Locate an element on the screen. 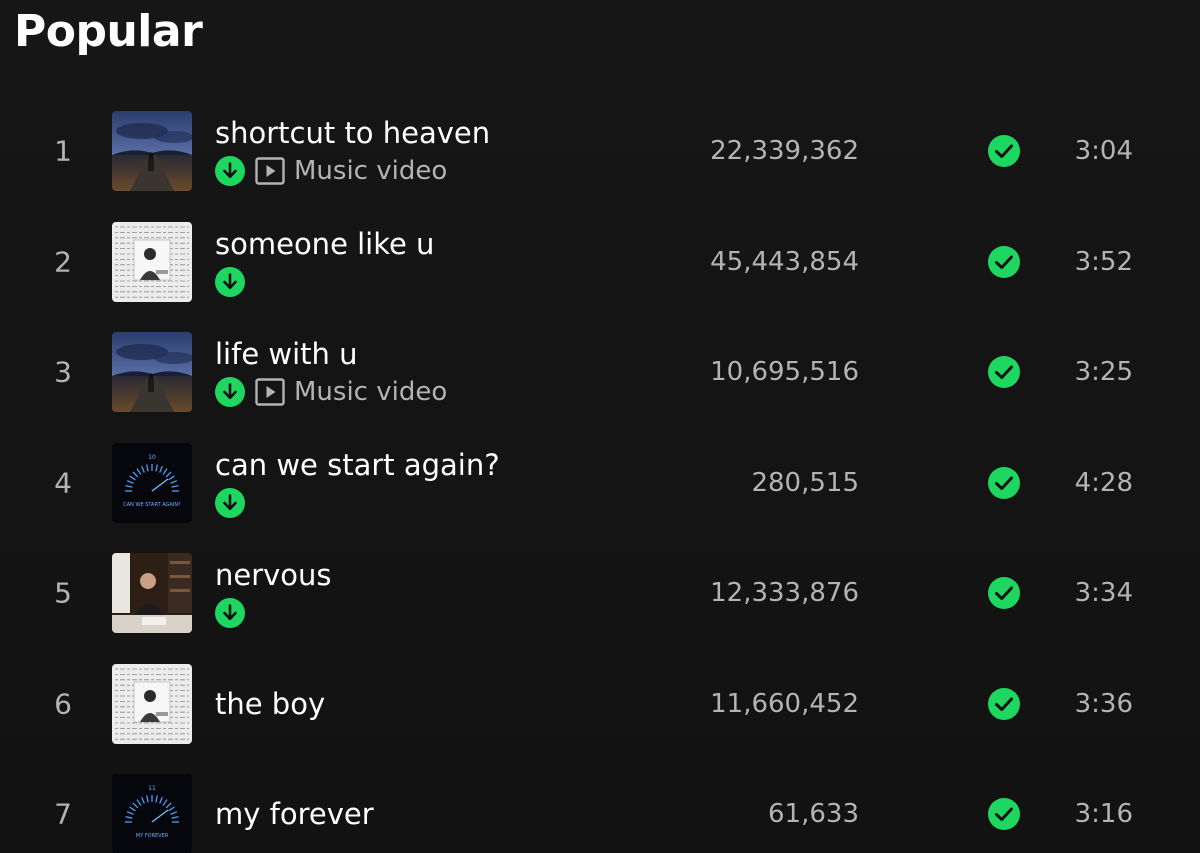 The image size is (1200, 853). track-number: 4 is located at coordinates (63, 483).